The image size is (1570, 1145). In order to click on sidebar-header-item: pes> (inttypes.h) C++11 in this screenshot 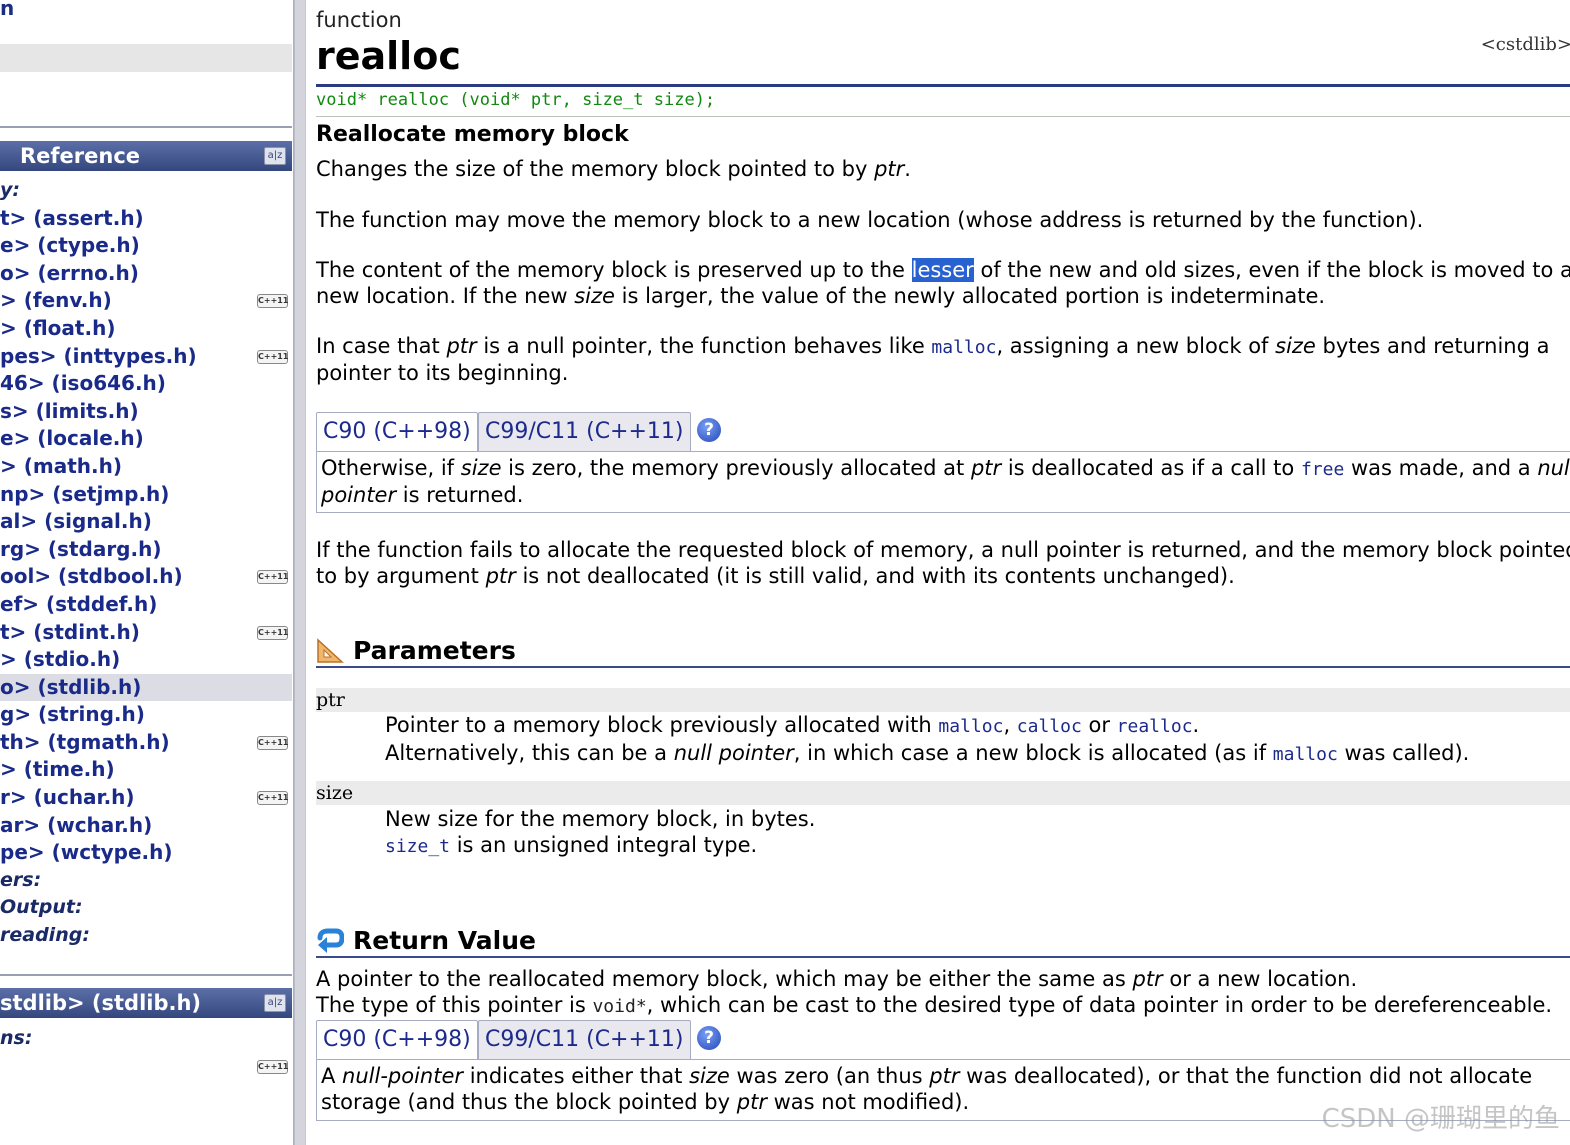, I will do `click(146, 357)`.